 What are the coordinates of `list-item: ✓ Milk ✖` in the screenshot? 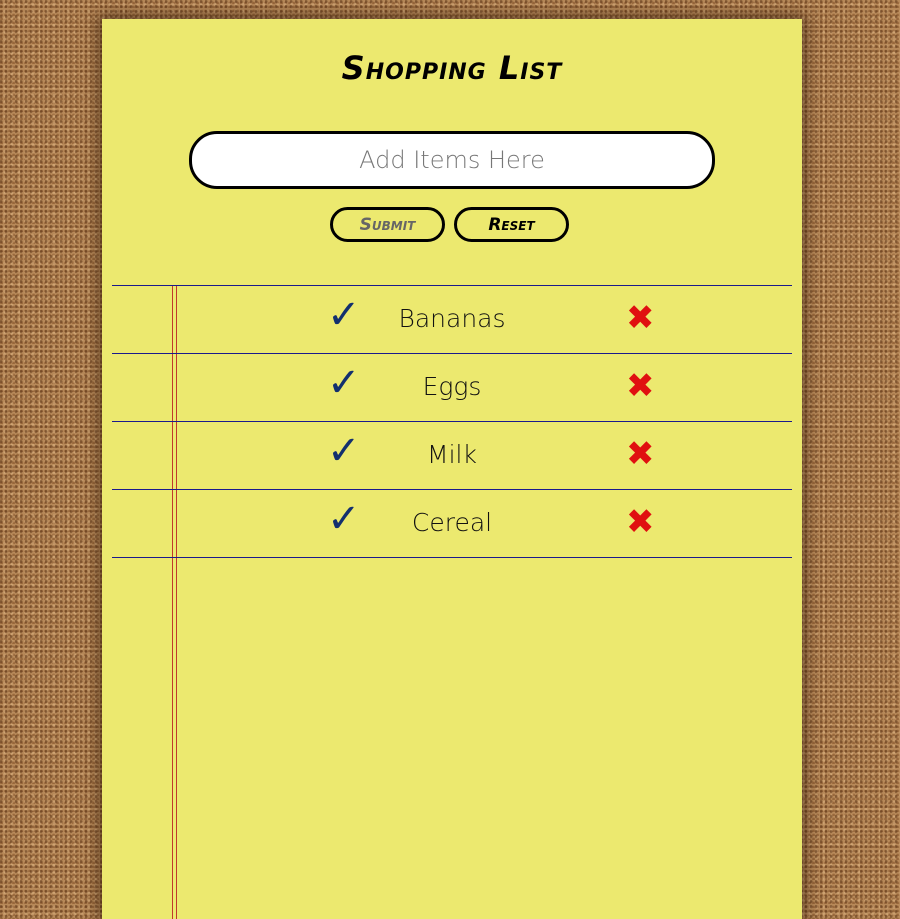 It's located at (452, 455).